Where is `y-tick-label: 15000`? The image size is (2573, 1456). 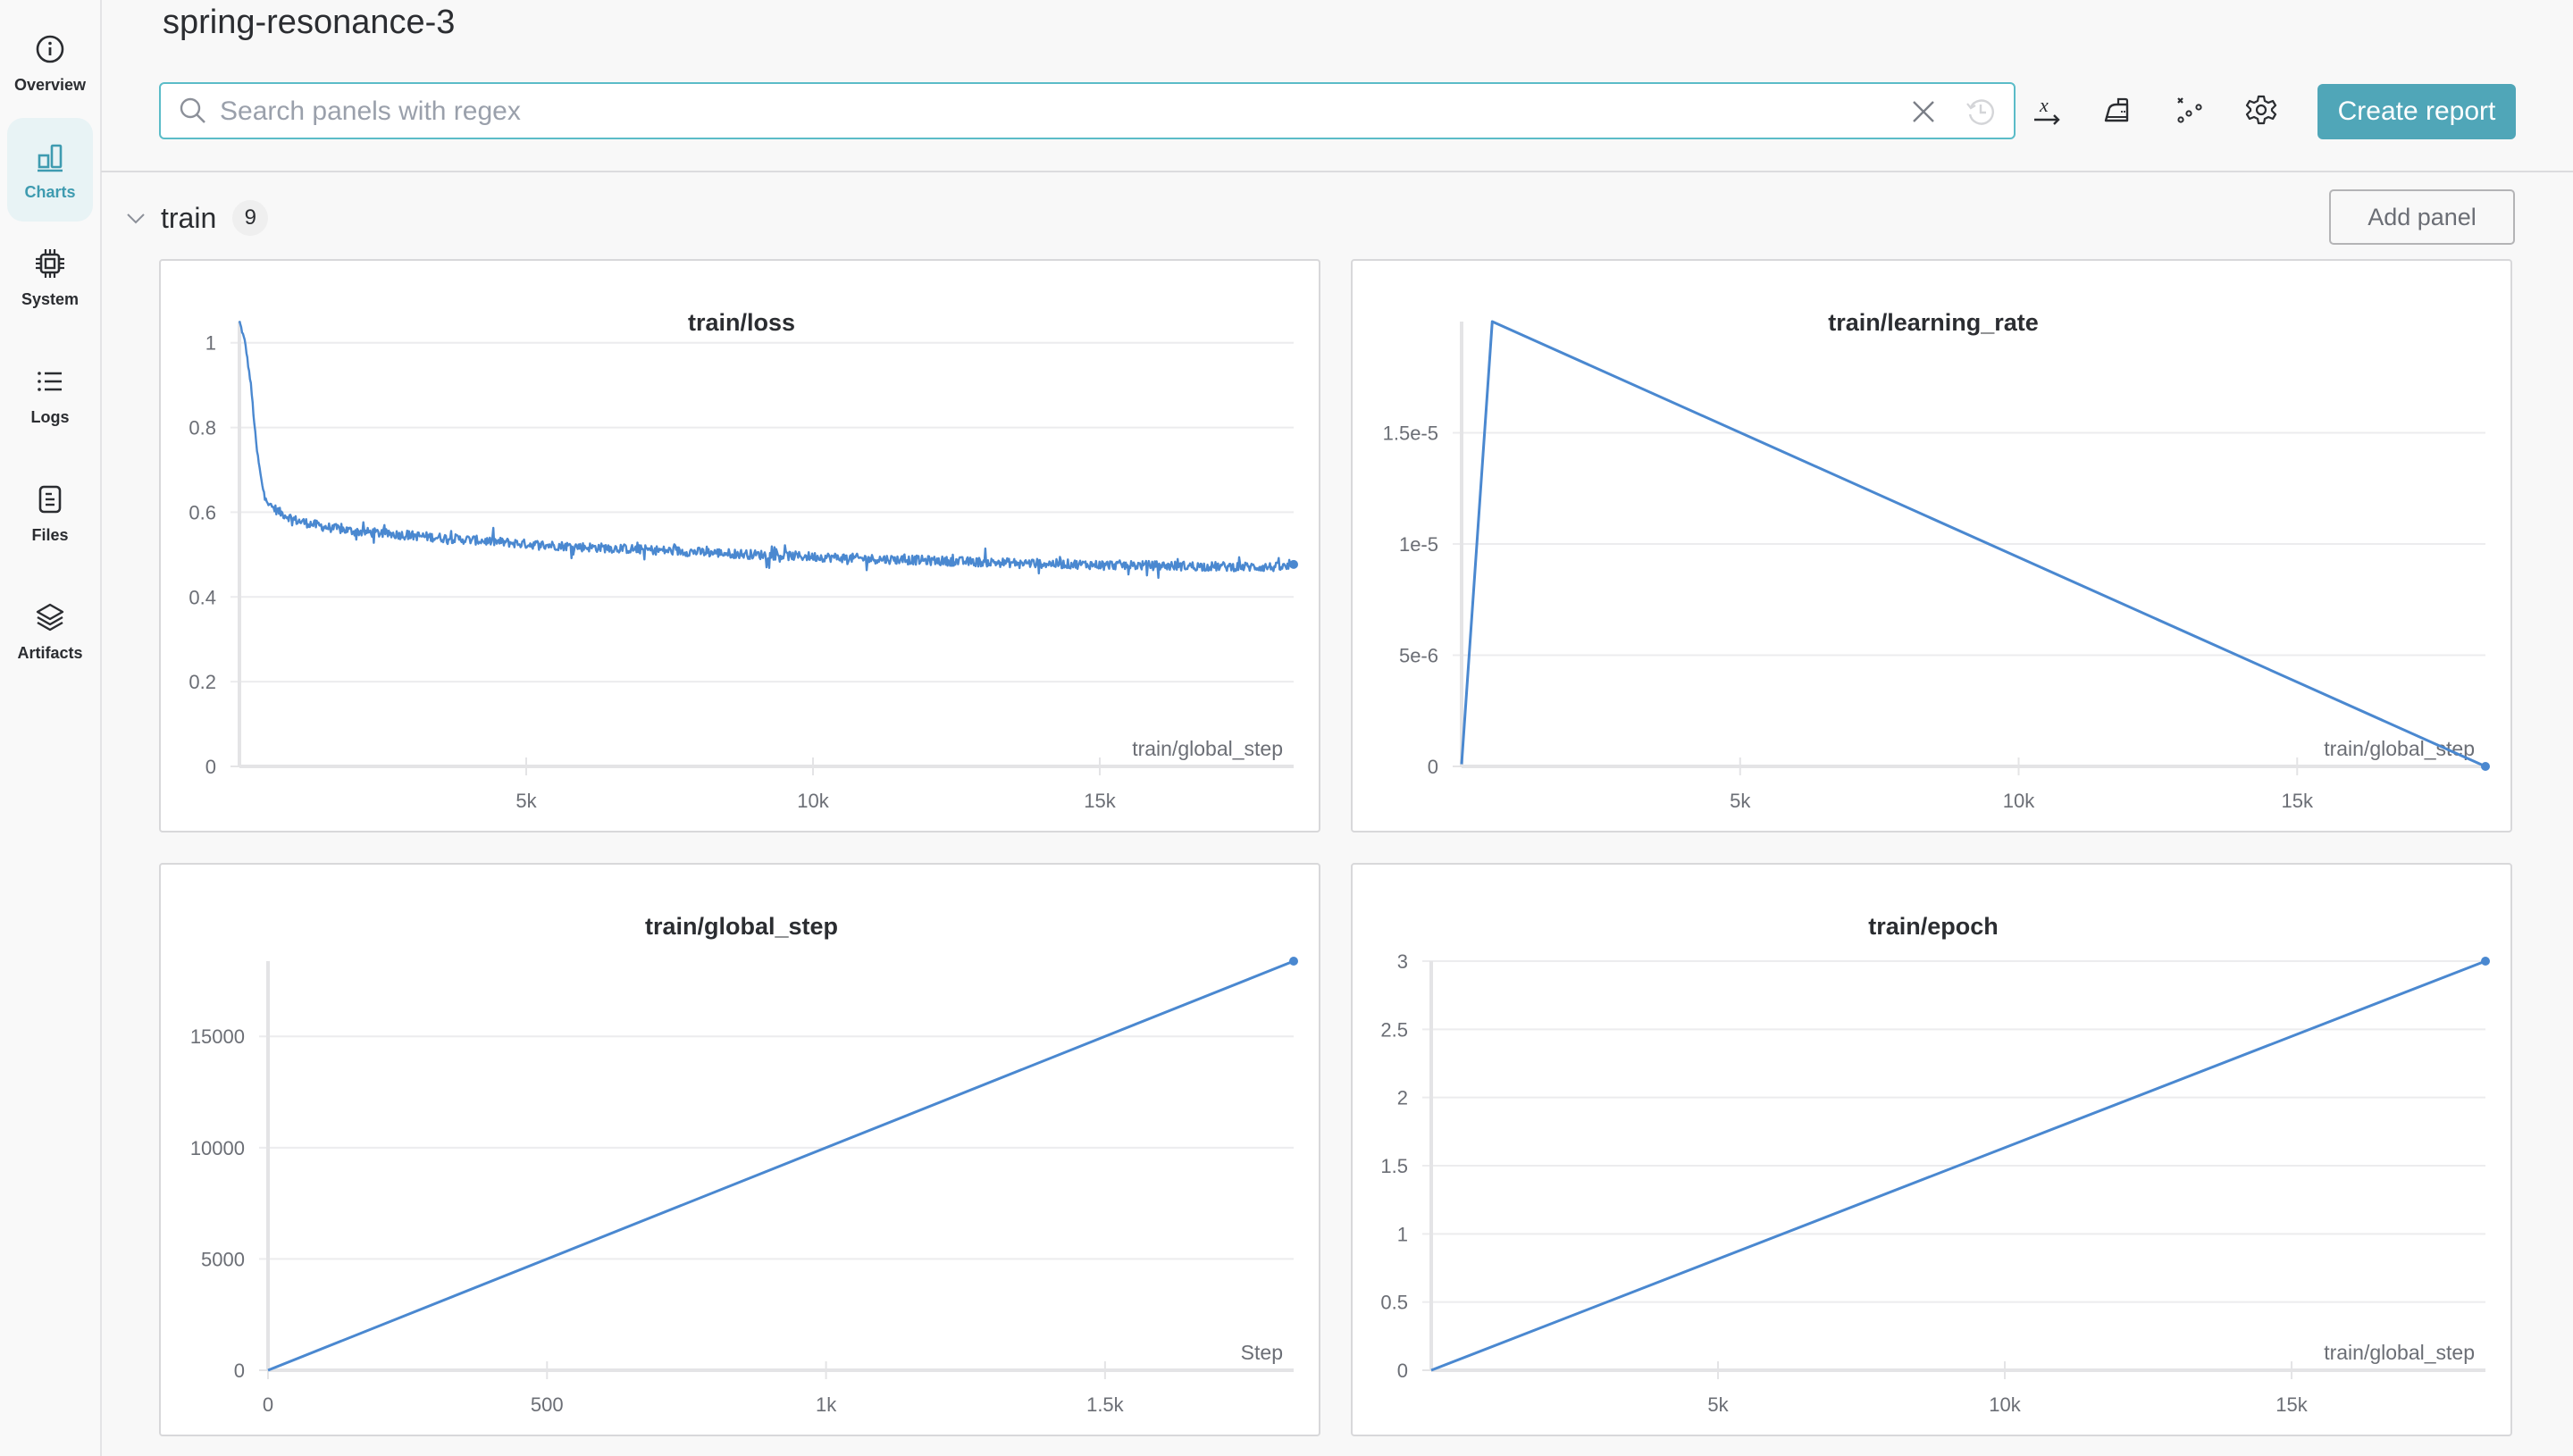 y-tick-label: 15000 is located at coordinates (217, 1036).